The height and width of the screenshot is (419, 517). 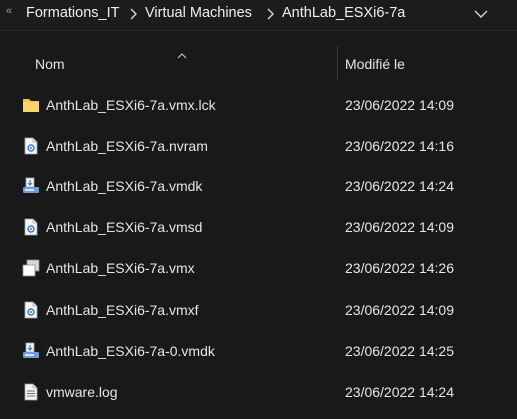 What do you see at coordinates (124, 227) in the screenshot?
I see `file-name: AnthLab_ESXi6-7a.vmsd` at bounding box center [124, 227].